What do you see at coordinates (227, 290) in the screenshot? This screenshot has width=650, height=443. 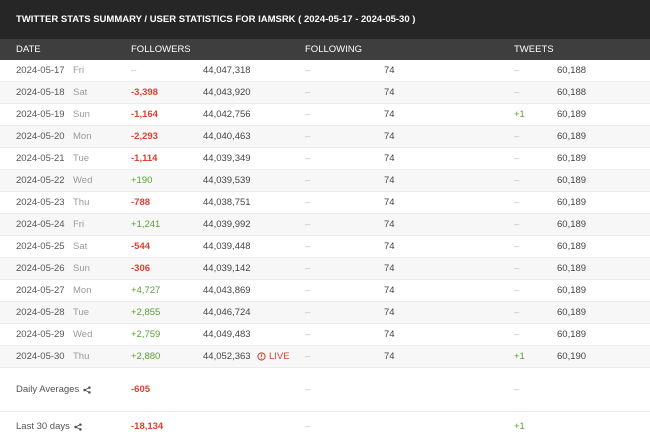 I see `followers-total: 44,043,869` at bounding box center [227, 290].